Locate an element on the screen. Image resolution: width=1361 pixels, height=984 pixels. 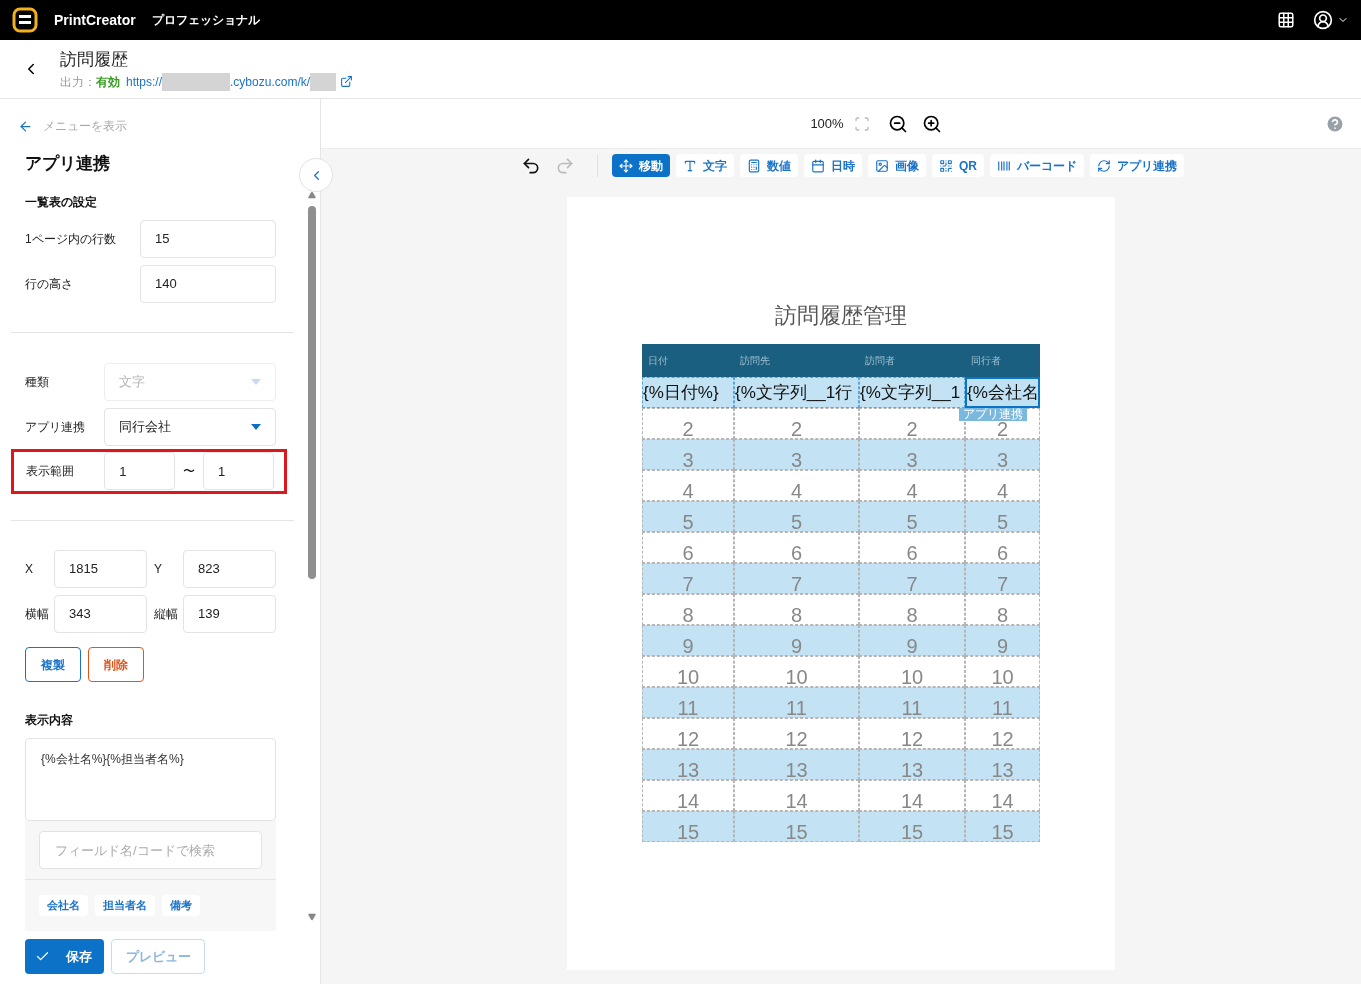
section-title: 表示内容 is located at coordinates (49, 721).